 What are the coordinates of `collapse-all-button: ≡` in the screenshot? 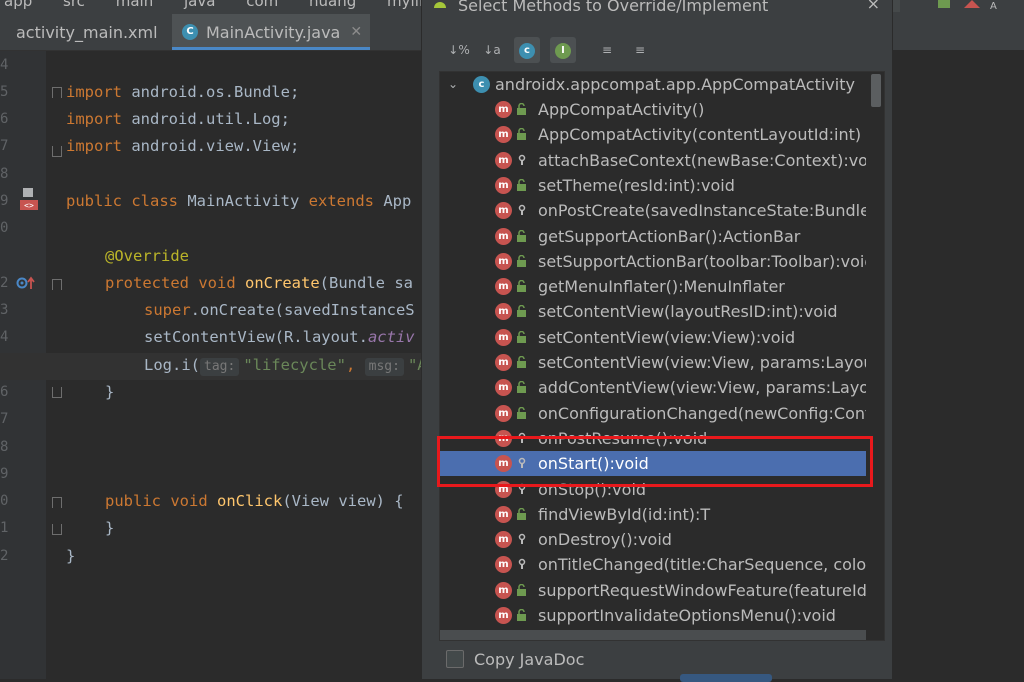 It's located at (640, 50).